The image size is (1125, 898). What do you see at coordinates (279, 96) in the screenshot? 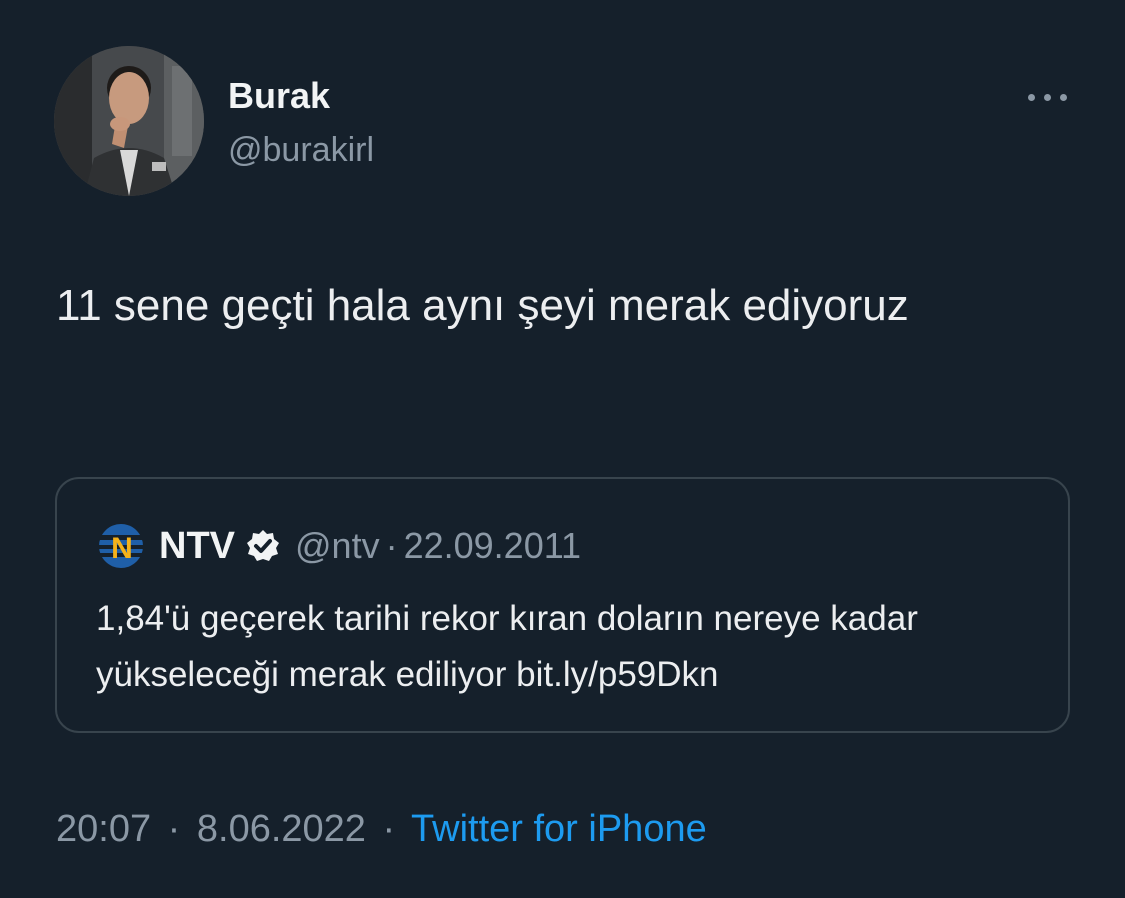
I see `author-display-name: Burak` at bounding box center [279, 96].